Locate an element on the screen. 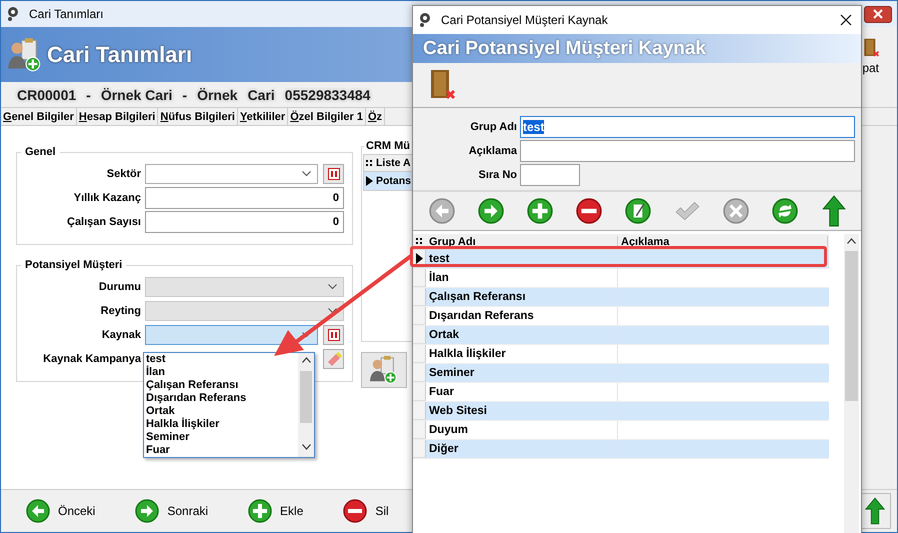  record-text: Cari is located at coordinates (261, 94).